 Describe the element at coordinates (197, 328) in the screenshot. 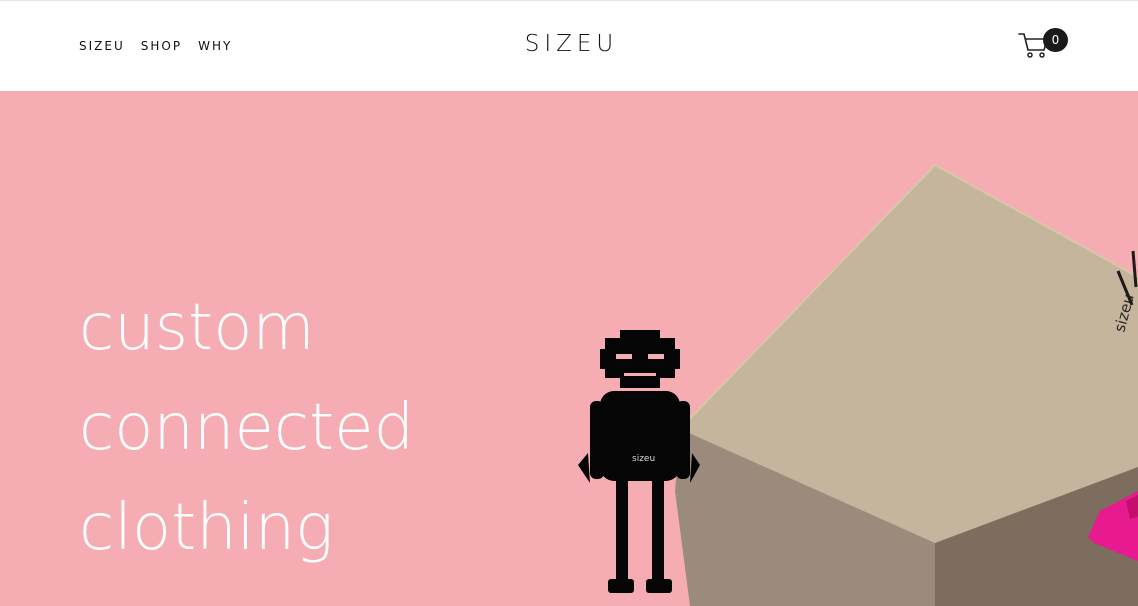

I see `headline-line-1: custom` at that location.